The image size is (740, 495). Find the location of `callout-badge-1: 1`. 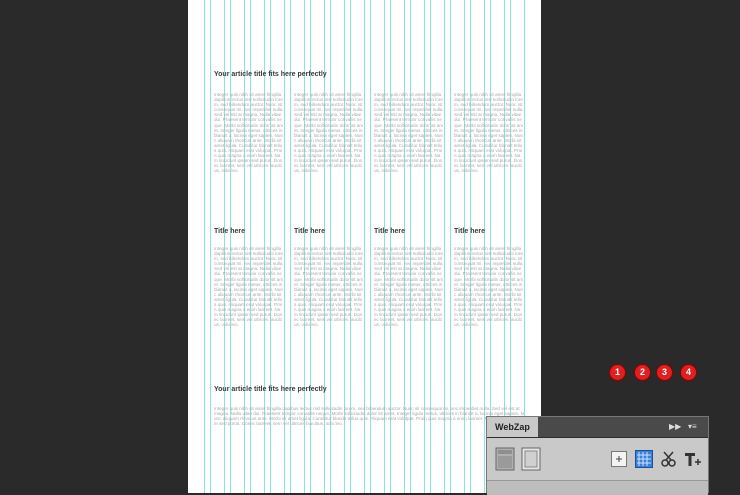

callout-badge-1: 1 is located at coordinates (617, 372).